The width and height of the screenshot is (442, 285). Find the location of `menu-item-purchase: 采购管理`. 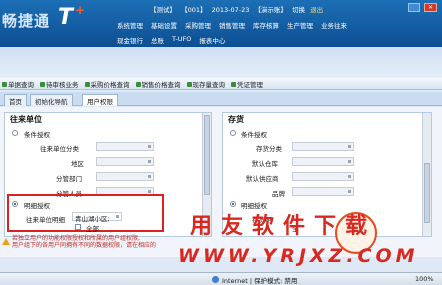

menu-item-purchase: 采购管理 is located at coordinates (198, 25).